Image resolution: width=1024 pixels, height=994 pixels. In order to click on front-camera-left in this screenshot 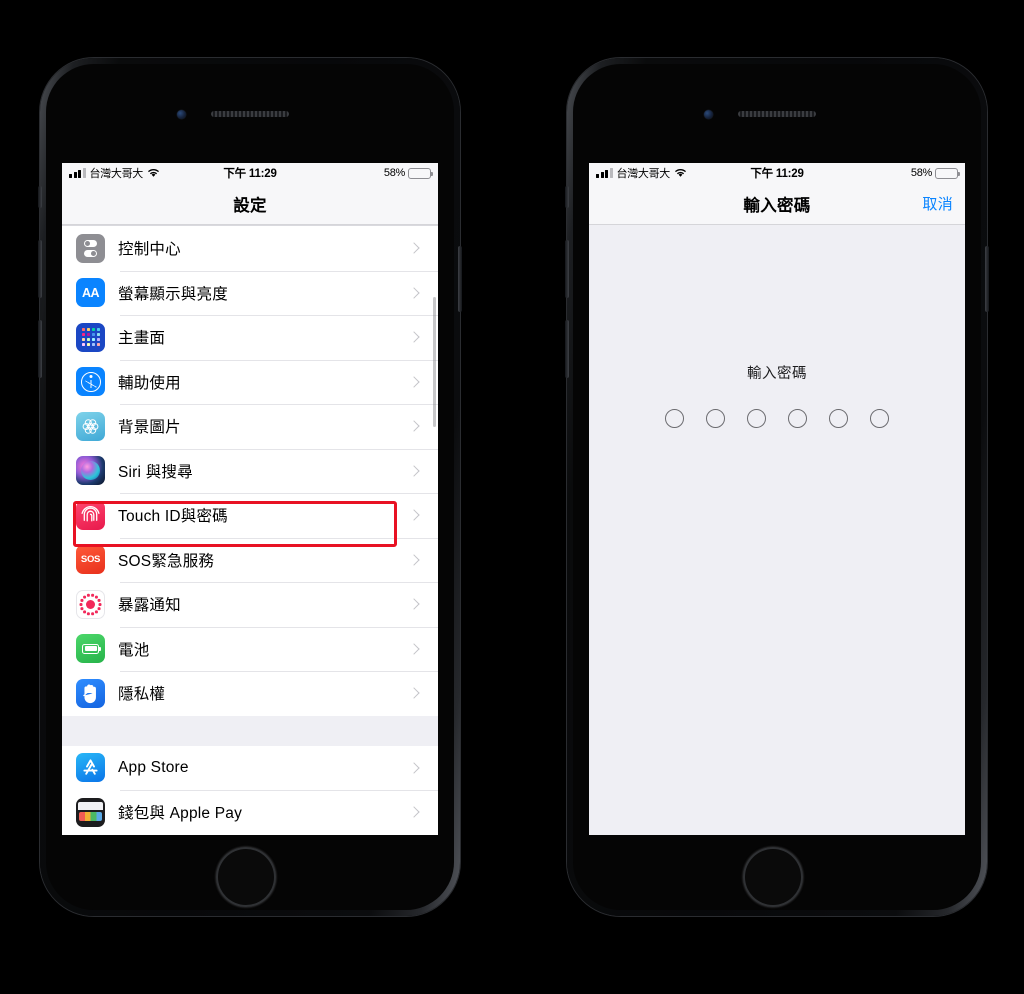, I will do `click(181, 114)`.